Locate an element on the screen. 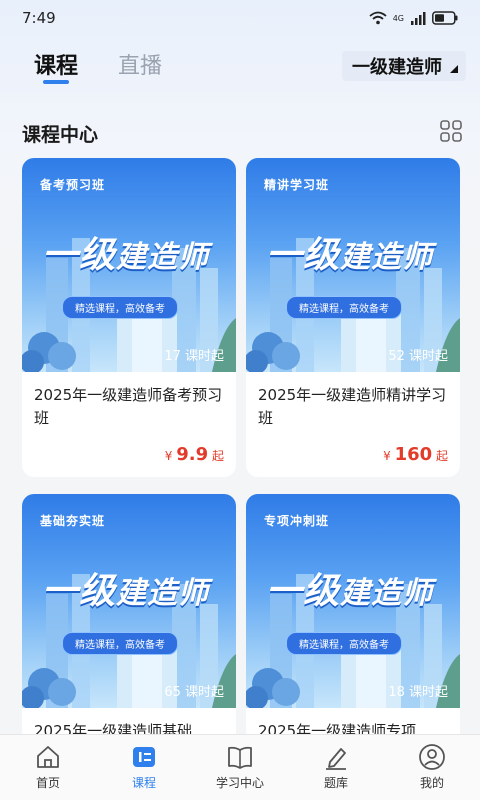  lesson-count: 65 课时起 is located at coordinates (194, 692).